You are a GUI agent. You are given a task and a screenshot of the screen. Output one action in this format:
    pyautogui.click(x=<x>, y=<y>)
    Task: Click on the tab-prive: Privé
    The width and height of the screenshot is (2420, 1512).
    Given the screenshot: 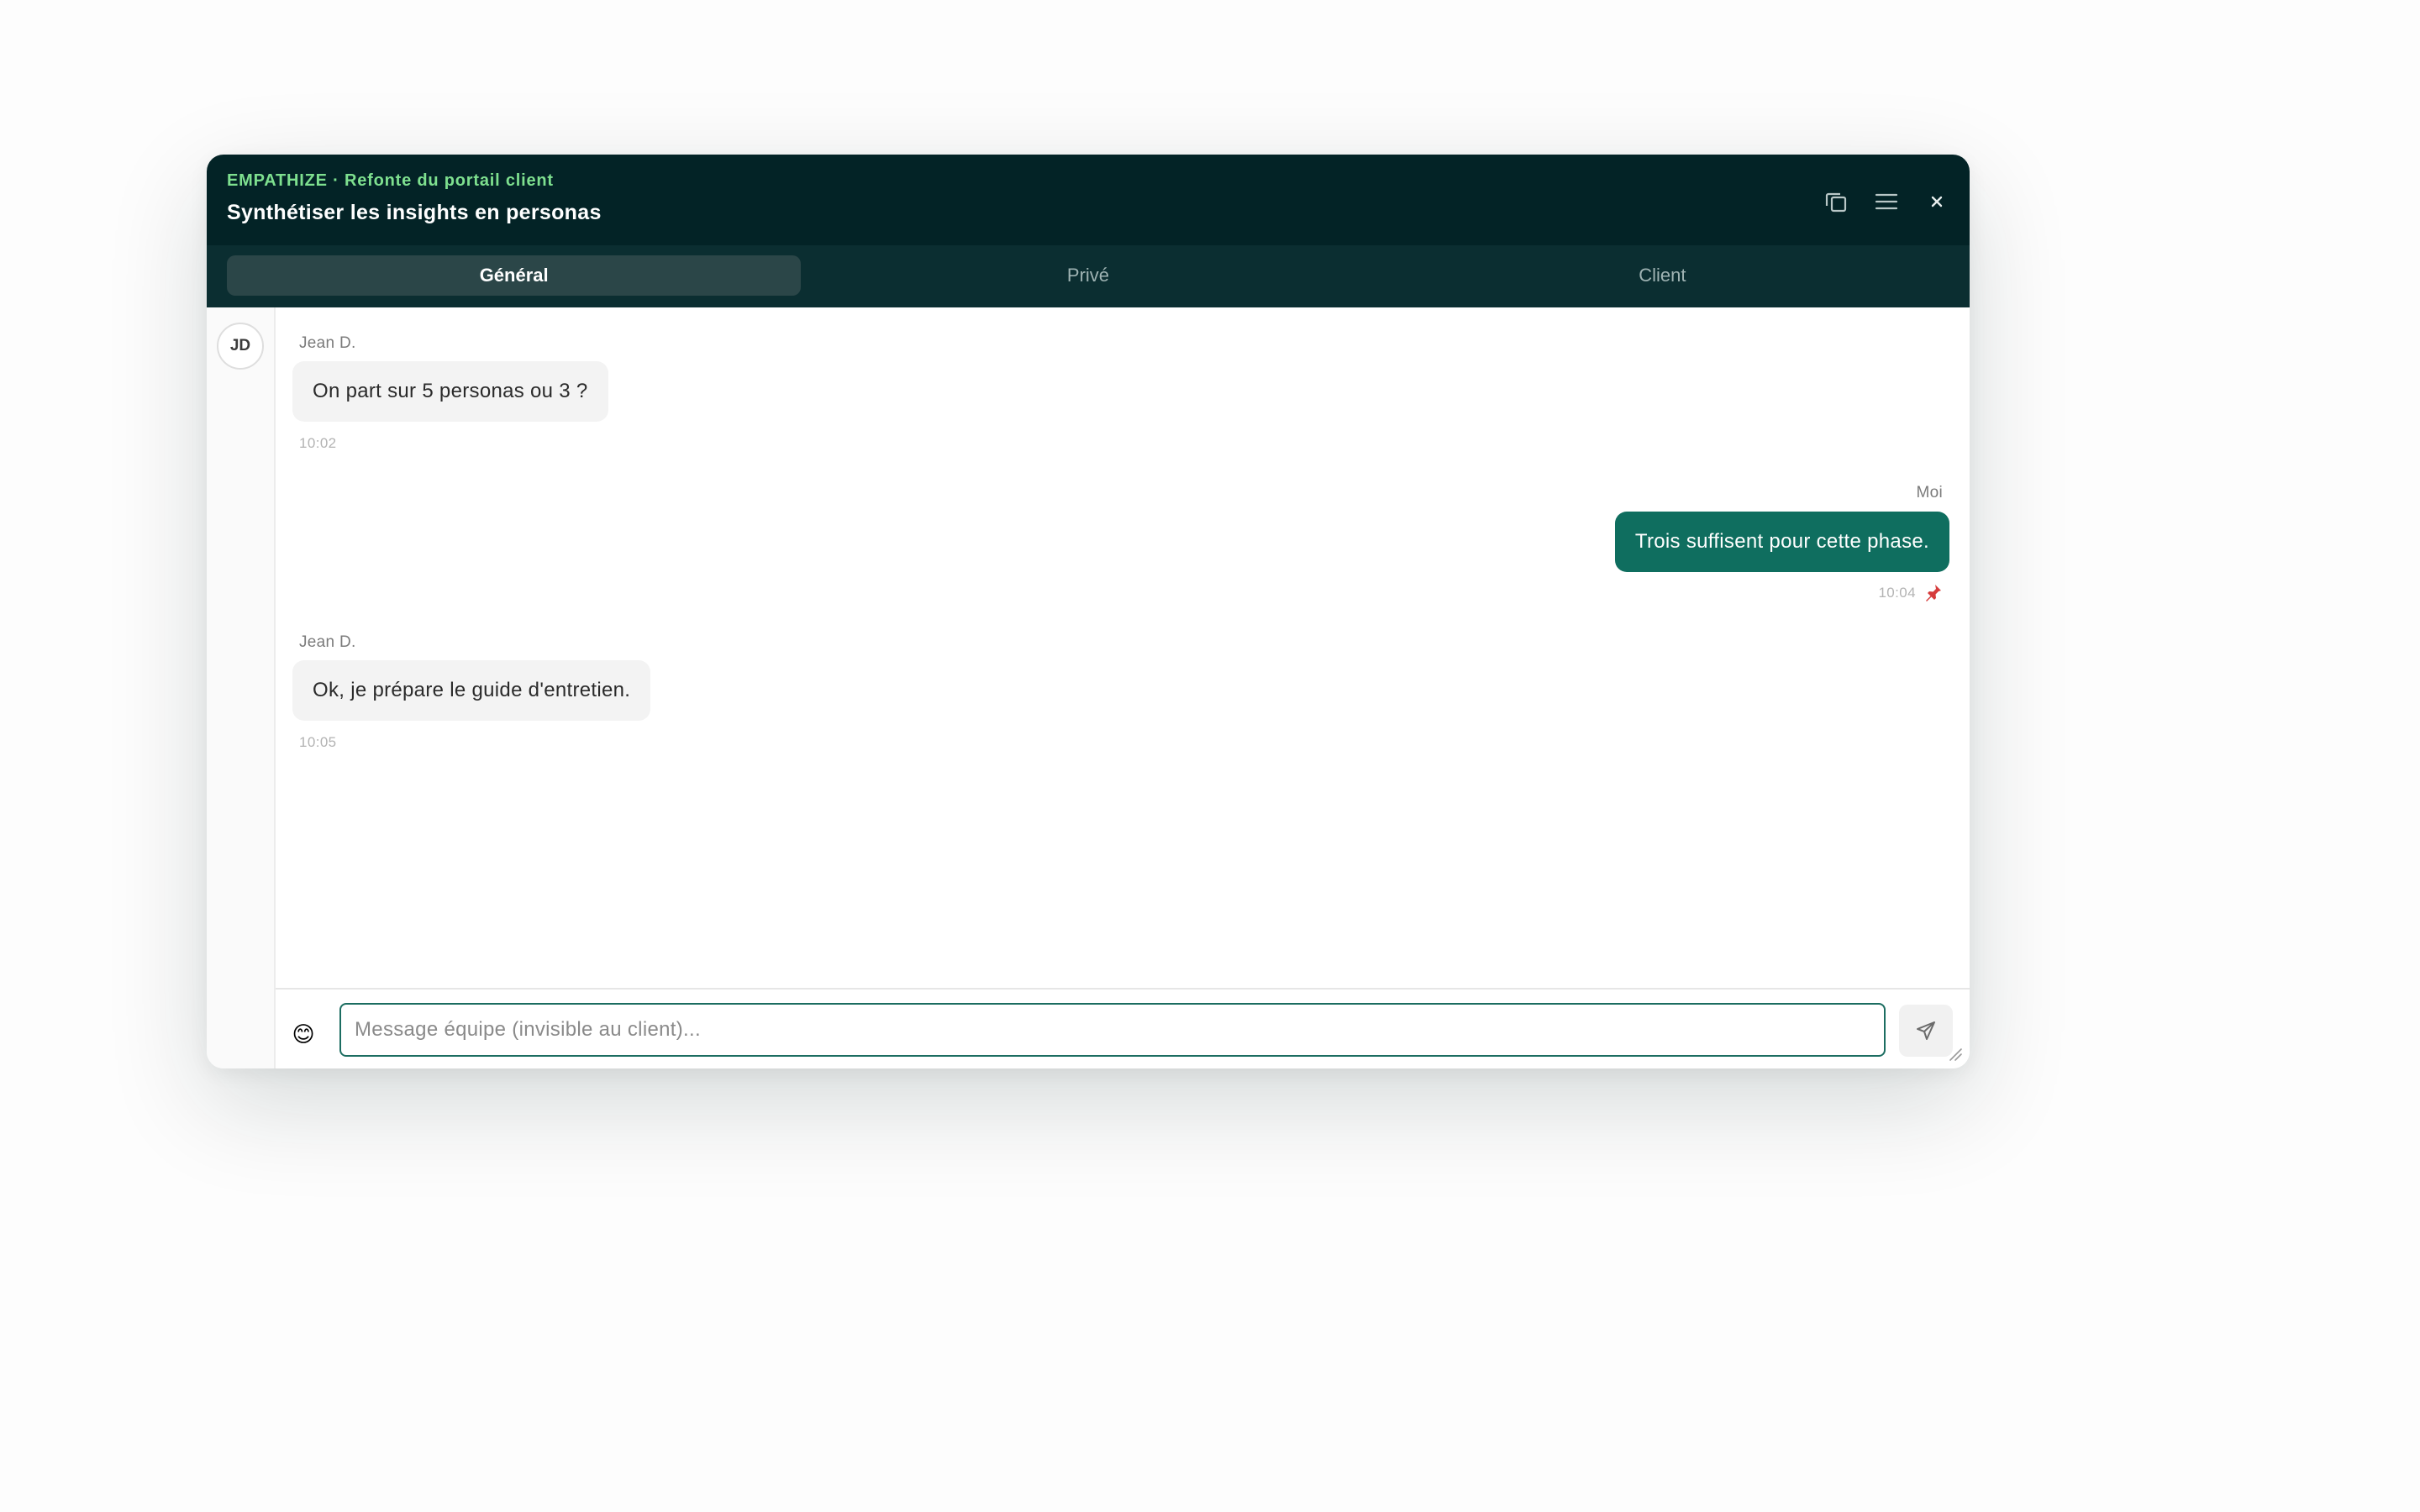 What is the action you would take?
    pyautogui.click(x=1088, y=275)
    